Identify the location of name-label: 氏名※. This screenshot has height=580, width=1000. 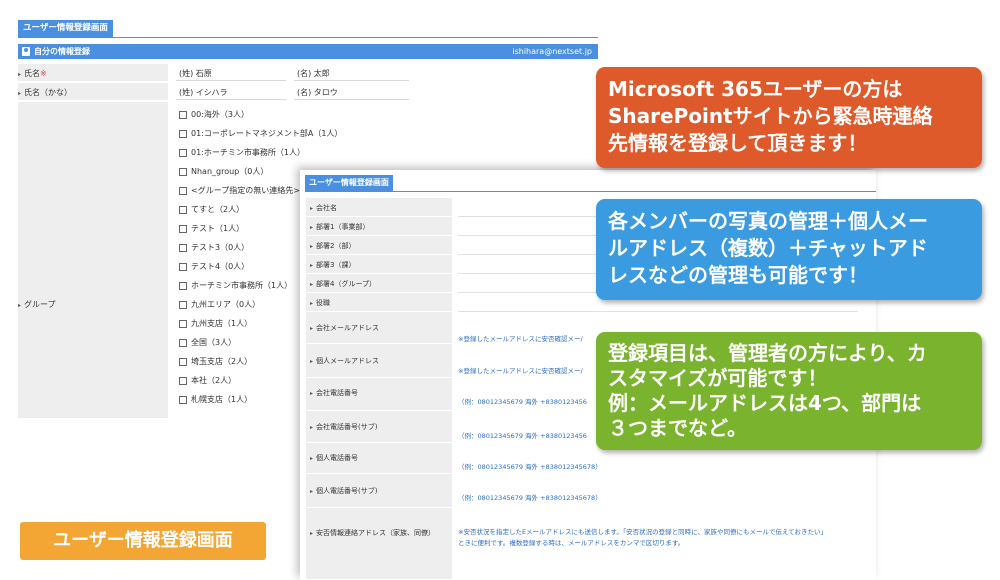
(32, 73).